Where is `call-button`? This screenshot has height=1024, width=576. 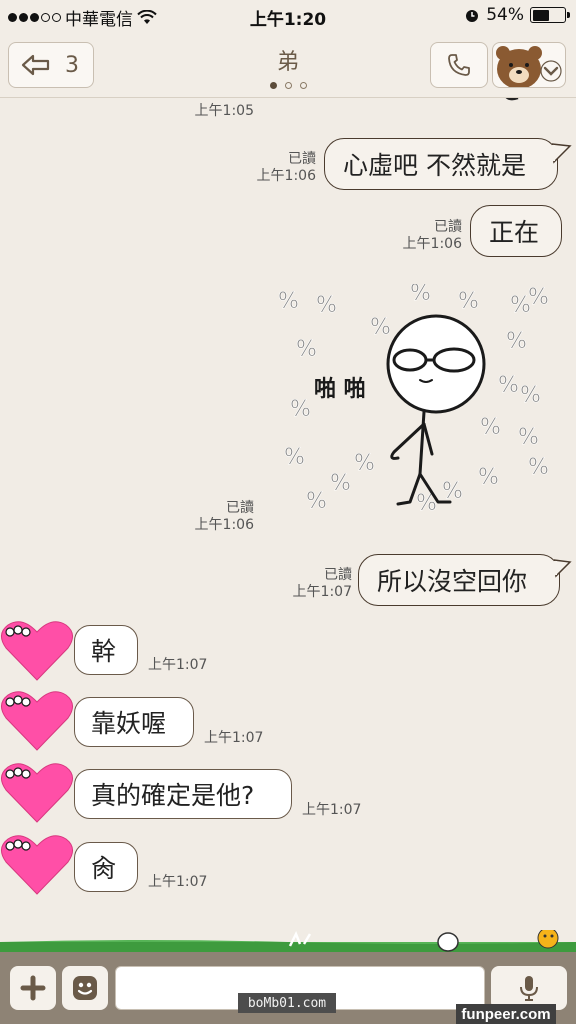
call-button is located at coordinates (459, 65).